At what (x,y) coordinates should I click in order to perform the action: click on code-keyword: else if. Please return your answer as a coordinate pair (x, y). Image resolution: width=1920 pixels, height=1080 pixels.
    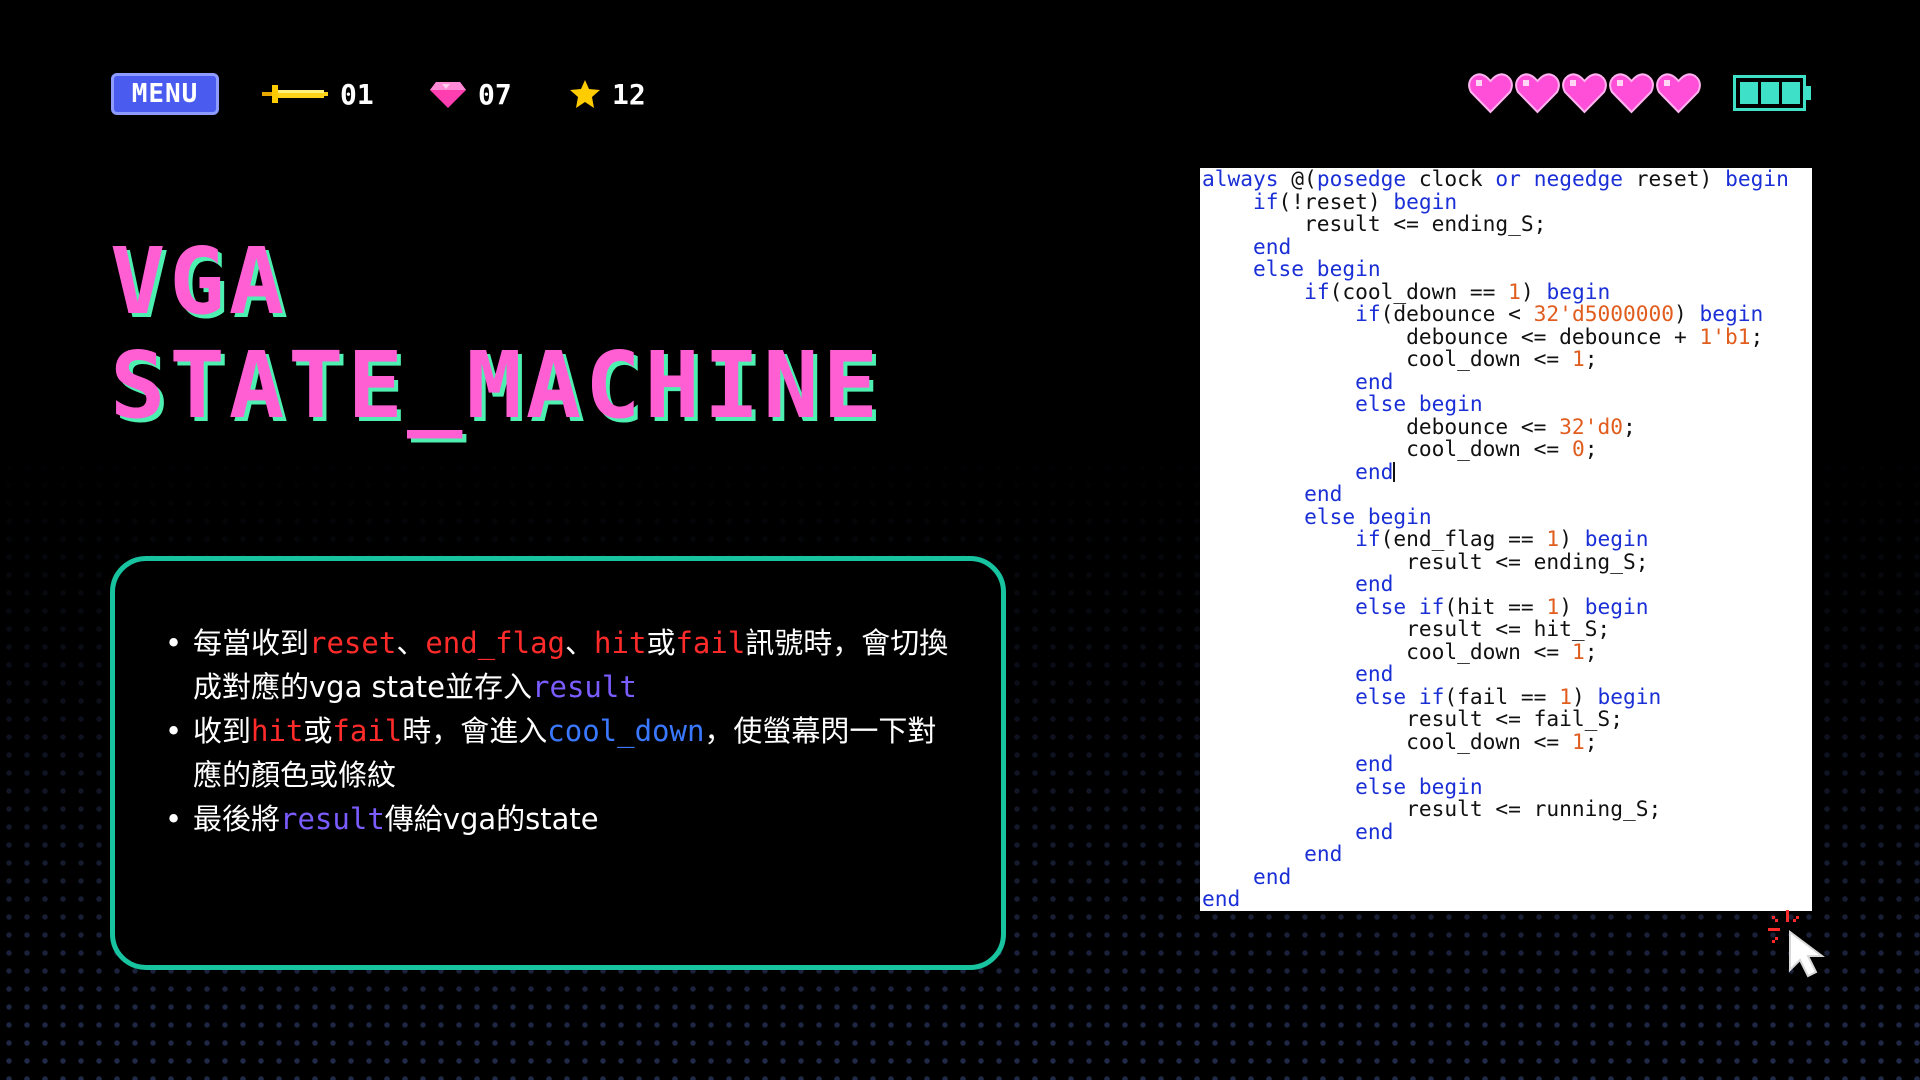
    Looking at the image, I should click on (1400, 606).